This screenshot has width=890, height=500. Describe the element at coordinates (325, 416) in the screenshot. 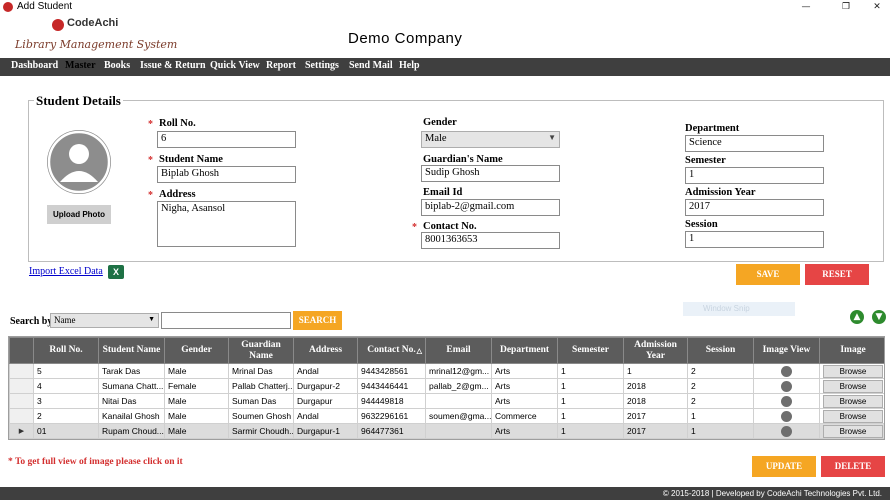

I see `grid-cell: Andal` at that location.